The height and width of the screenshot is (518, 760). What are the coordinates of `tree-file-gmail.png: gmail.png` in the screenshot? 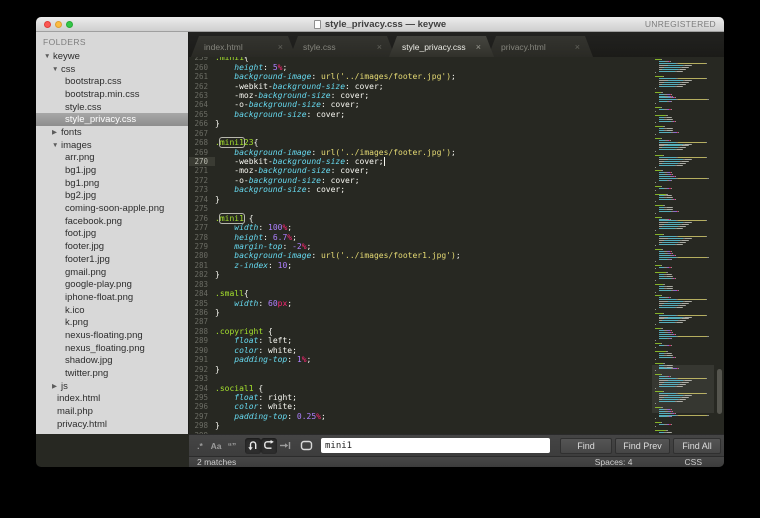 It's located at (112, 272).